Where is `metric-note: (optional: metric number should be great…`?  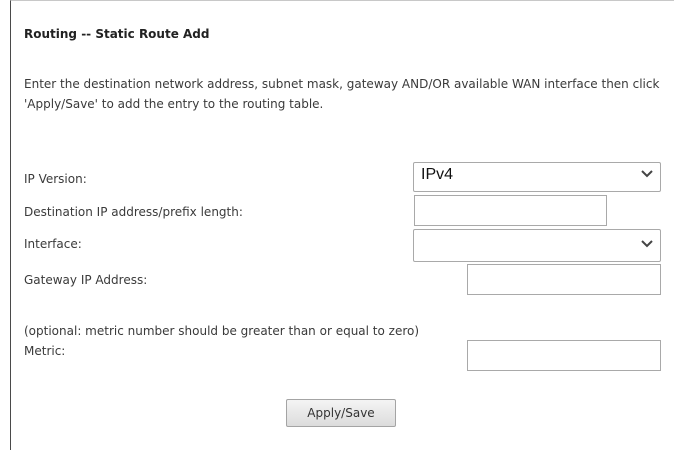
metric-note: (optional: metric number should be great… is located at coordinates (222, 331).